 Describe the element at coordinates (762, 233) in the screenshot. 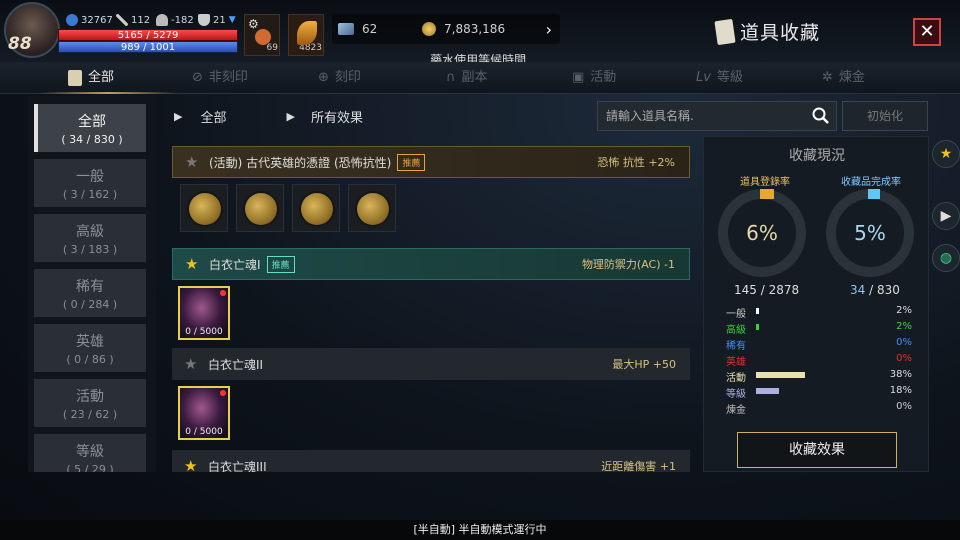

I see `registration-rate: 6%` at that location.